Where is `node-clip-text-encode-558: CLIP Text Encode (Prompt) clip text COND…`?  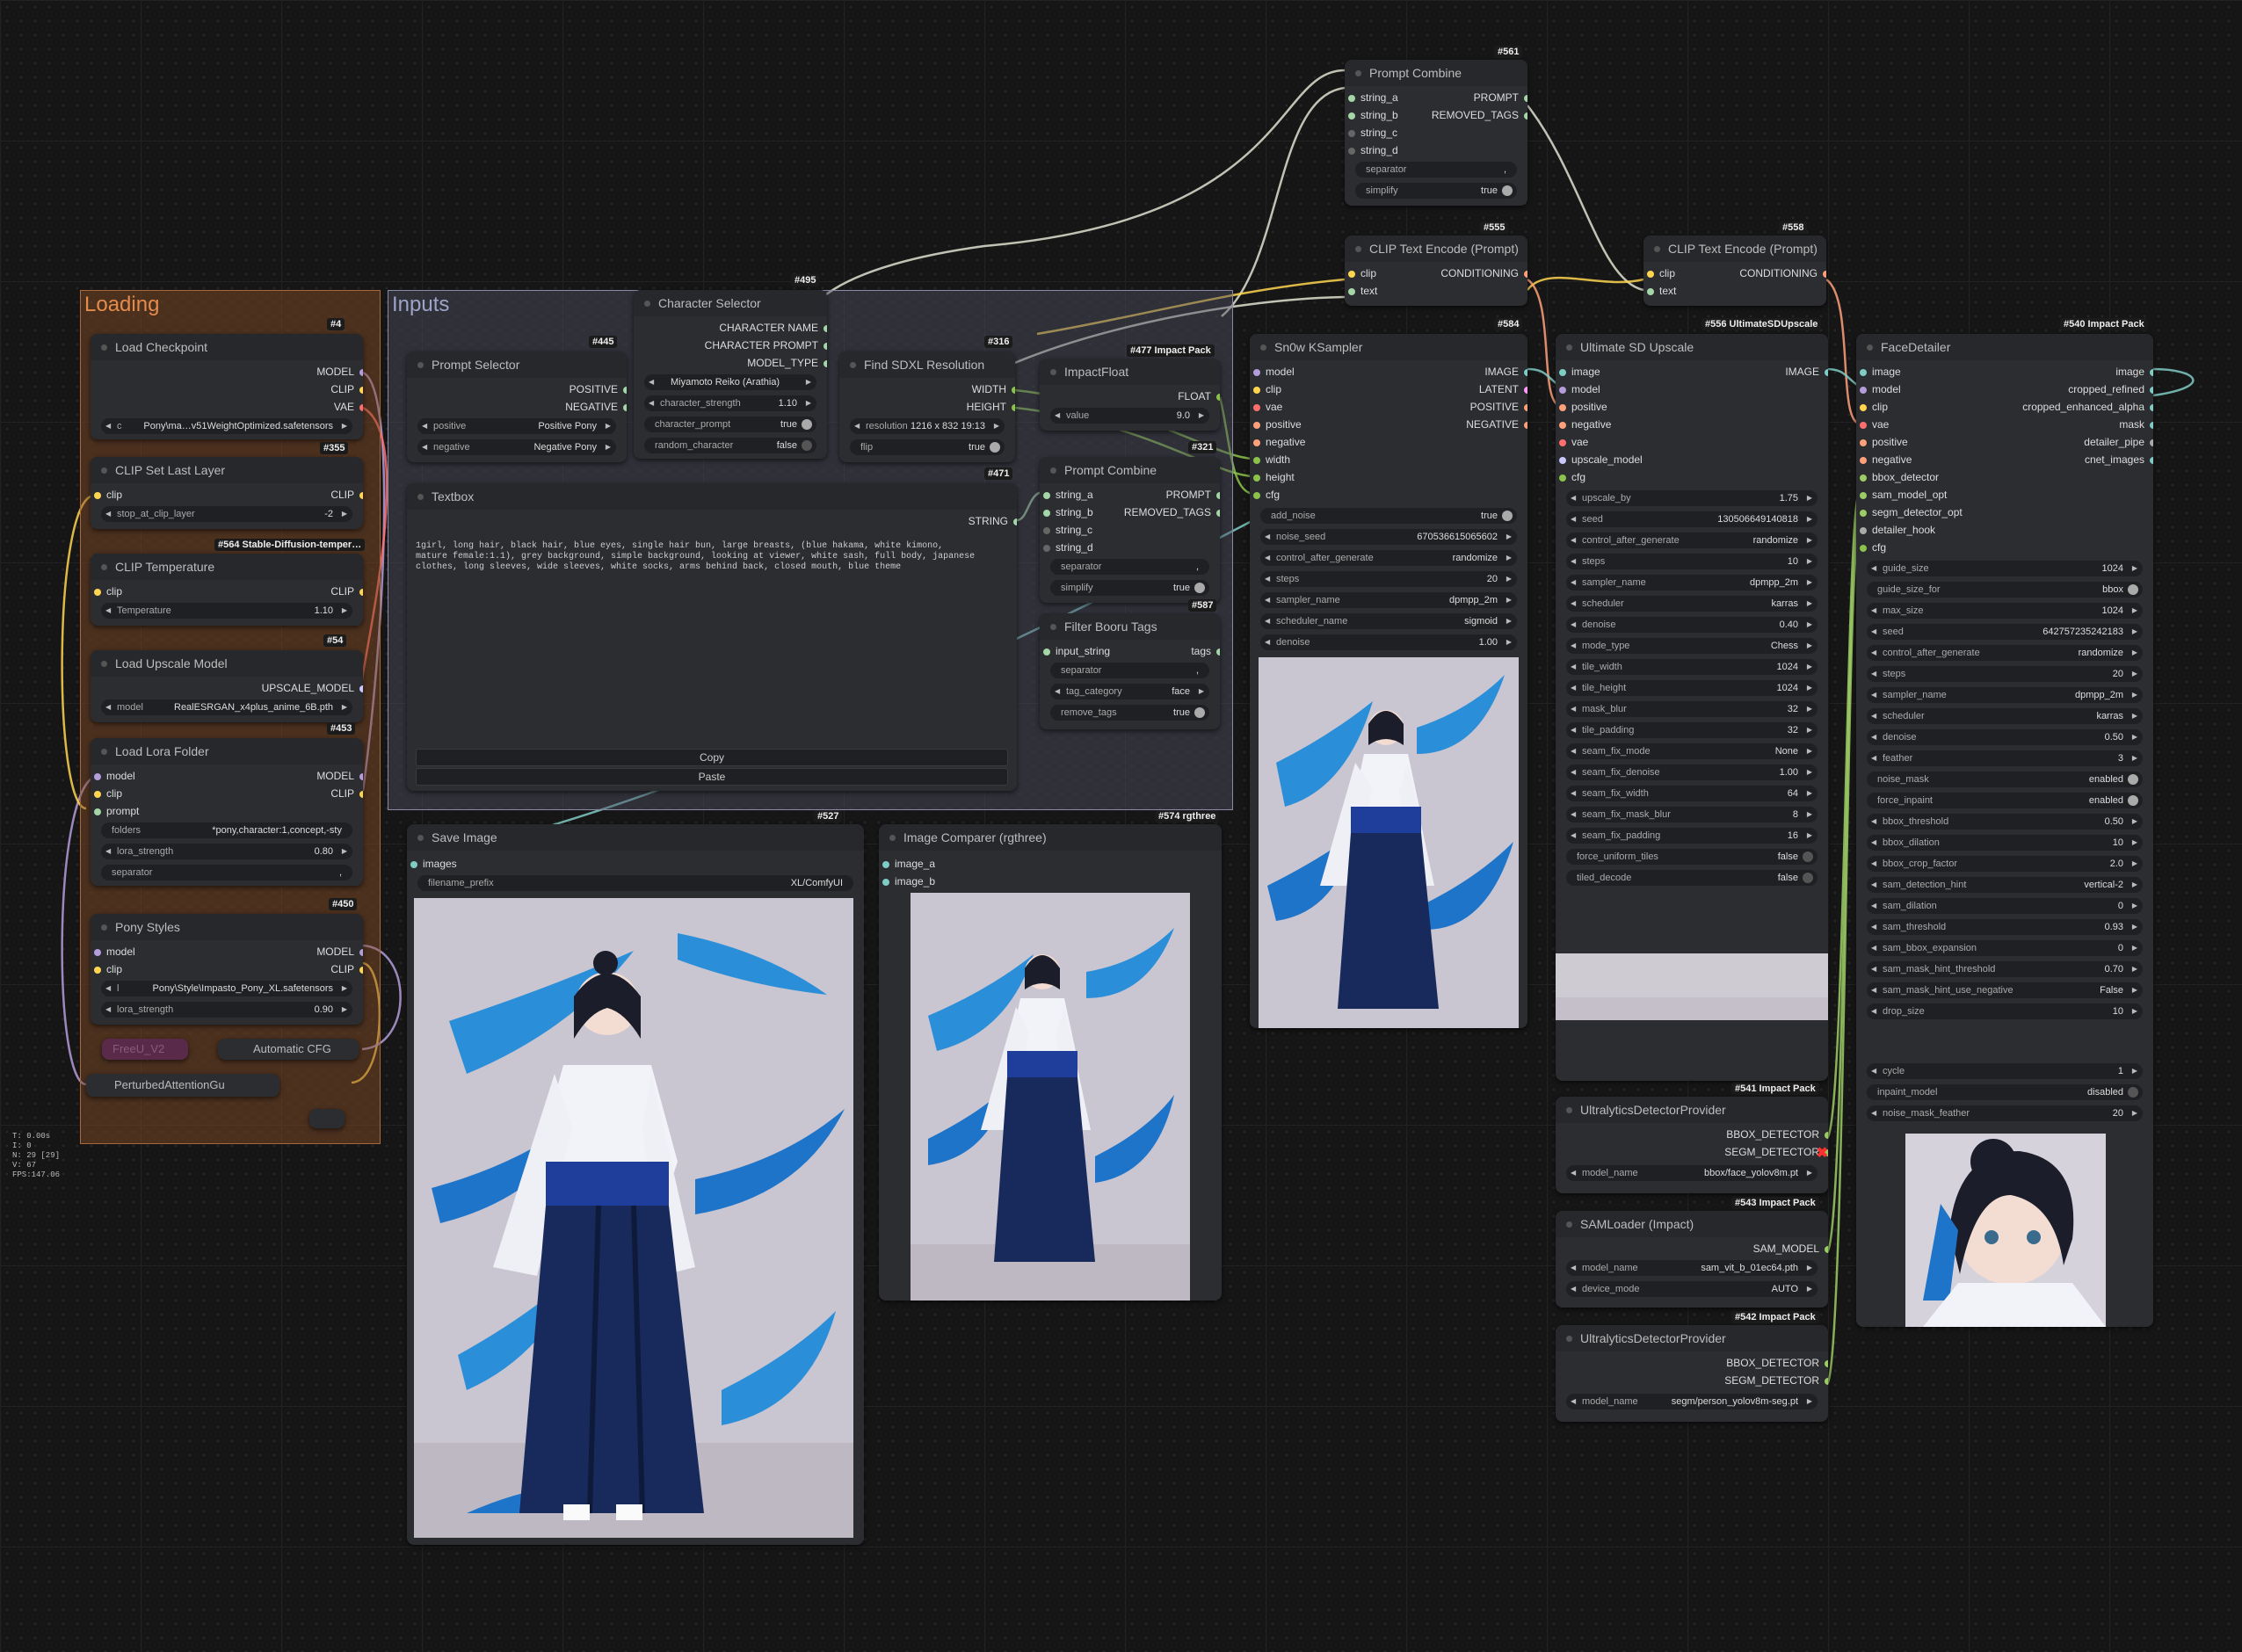
node-clip-text-encode-558: CLIP Text Encode (Prompt) clip text COND… is located at coordinates (1734, 271).